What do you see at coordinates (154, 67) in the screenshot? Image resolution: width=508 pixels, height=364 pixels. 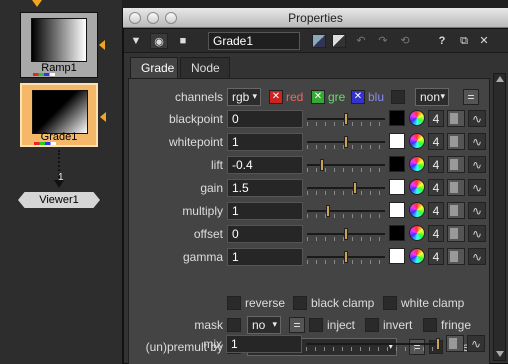 I see `tab-grade: Grade` at bounding box center [154, 67].